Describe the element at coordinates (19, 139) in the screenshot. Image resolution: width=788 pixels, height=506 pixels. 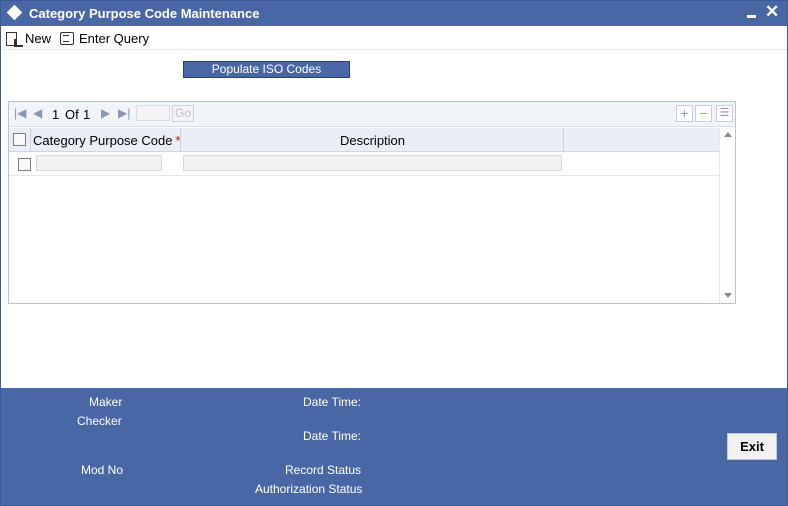
I see `select-all-checkbox` at that location.